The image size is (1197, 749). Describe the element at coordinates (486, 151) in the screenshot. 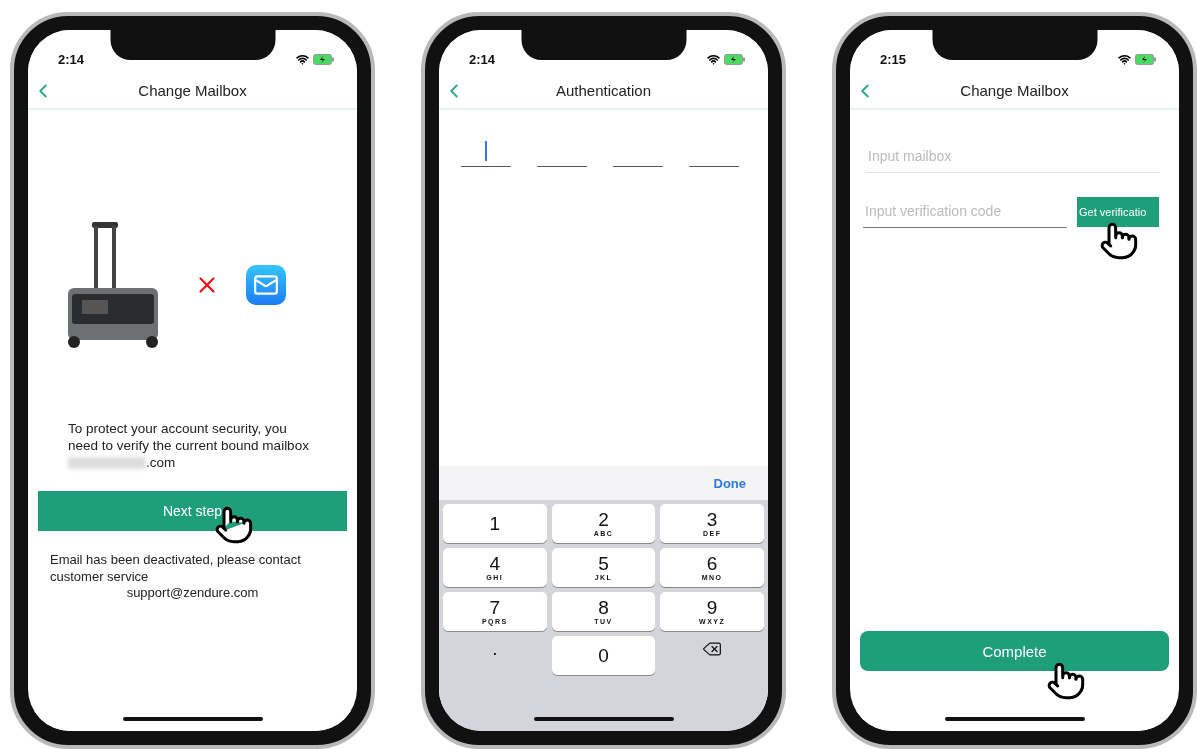

I see `text-cursor` at that location.